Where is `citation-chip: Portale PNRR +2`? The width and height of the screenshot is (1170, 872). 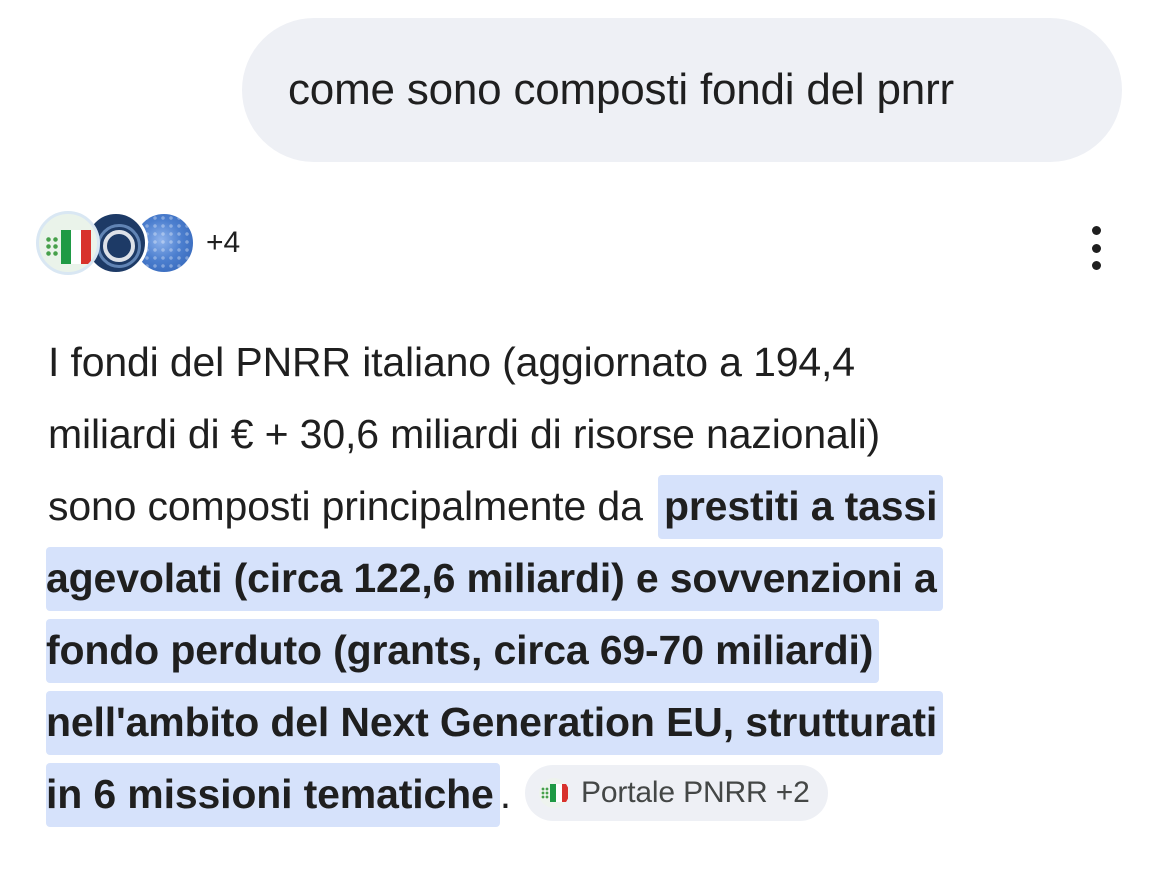
citation-chip: Portale PNRR +2 is located at coordinates (676, 793).